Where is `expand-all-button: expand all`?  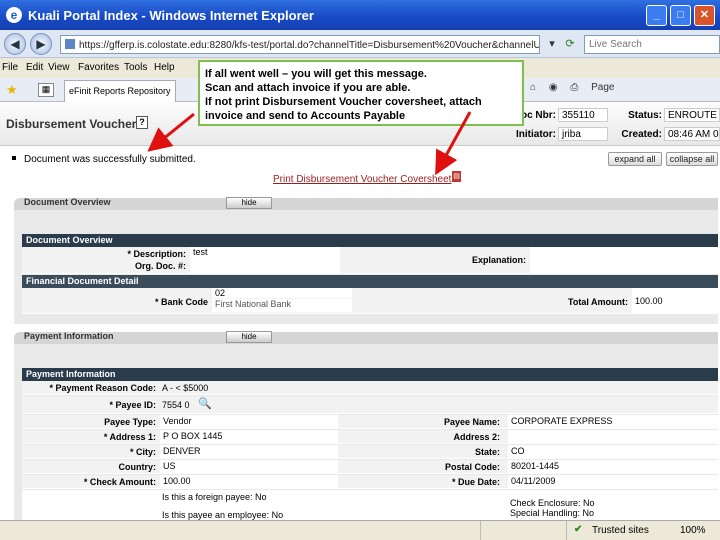
expand-all-button: expand all is located at coordinates (635, 159).